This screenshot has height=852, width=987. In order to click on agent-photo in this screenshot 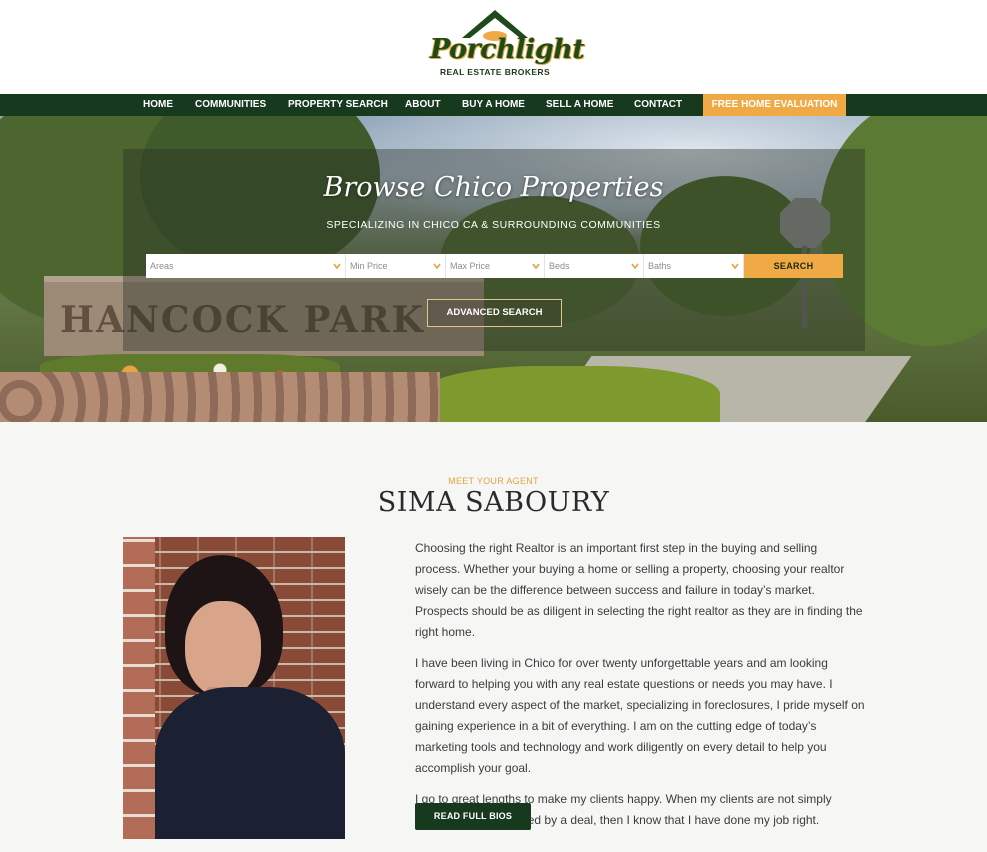, I will do `click(234, 688)`.